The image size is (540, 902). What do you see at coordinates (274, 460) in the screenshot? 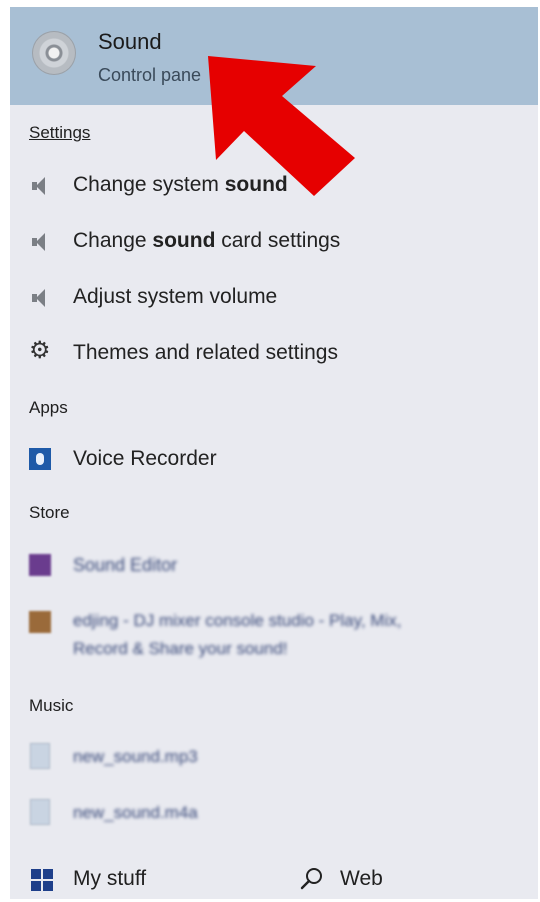
I see `apps-item-voice-recorder: Voice Recorder` at bounding box center [274, 460].